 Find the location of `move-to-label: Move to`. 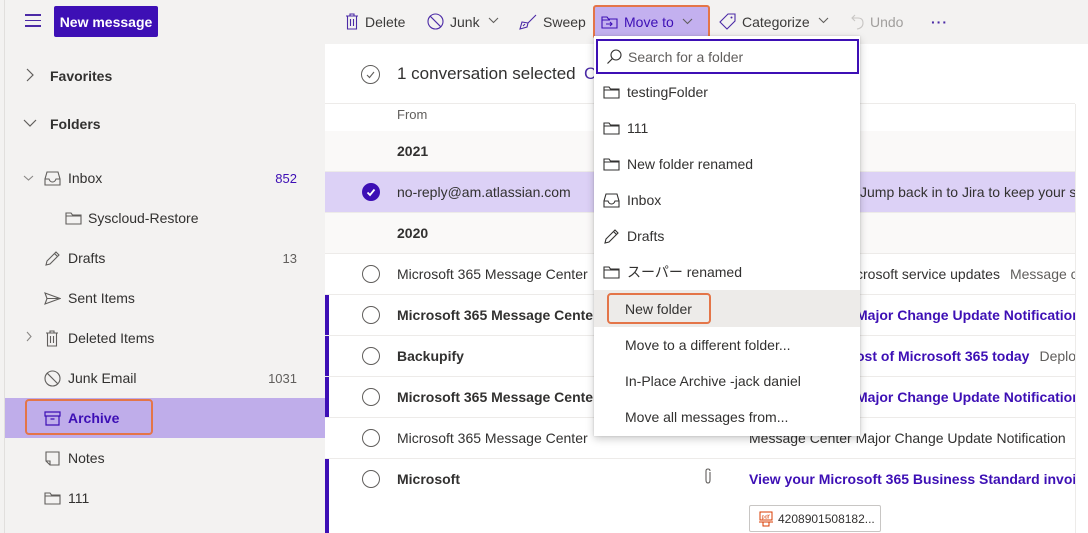

move-to-label: Move to is located at coordinates (649, 22).